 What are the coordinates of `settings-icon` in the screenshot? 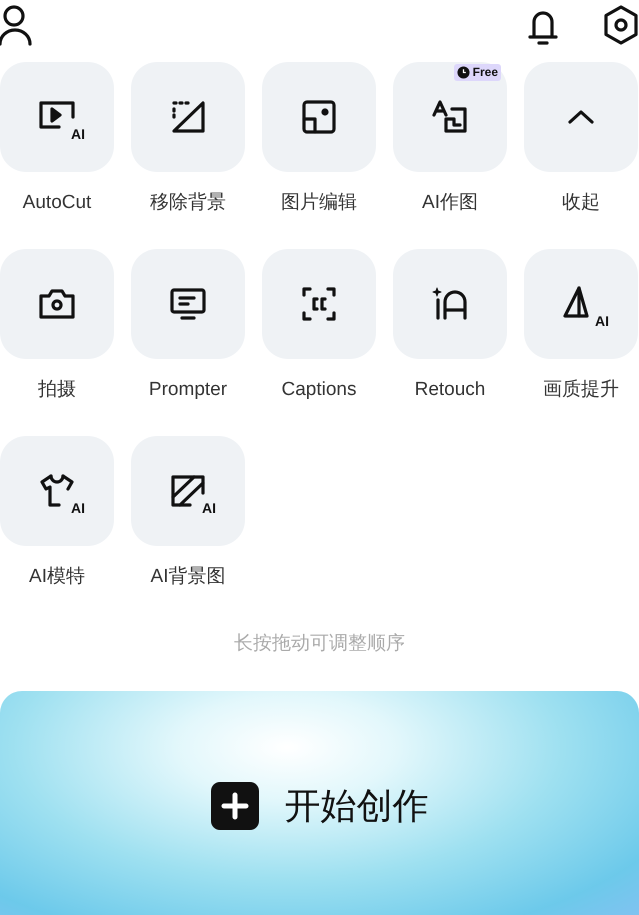 It's located at (620, 25).